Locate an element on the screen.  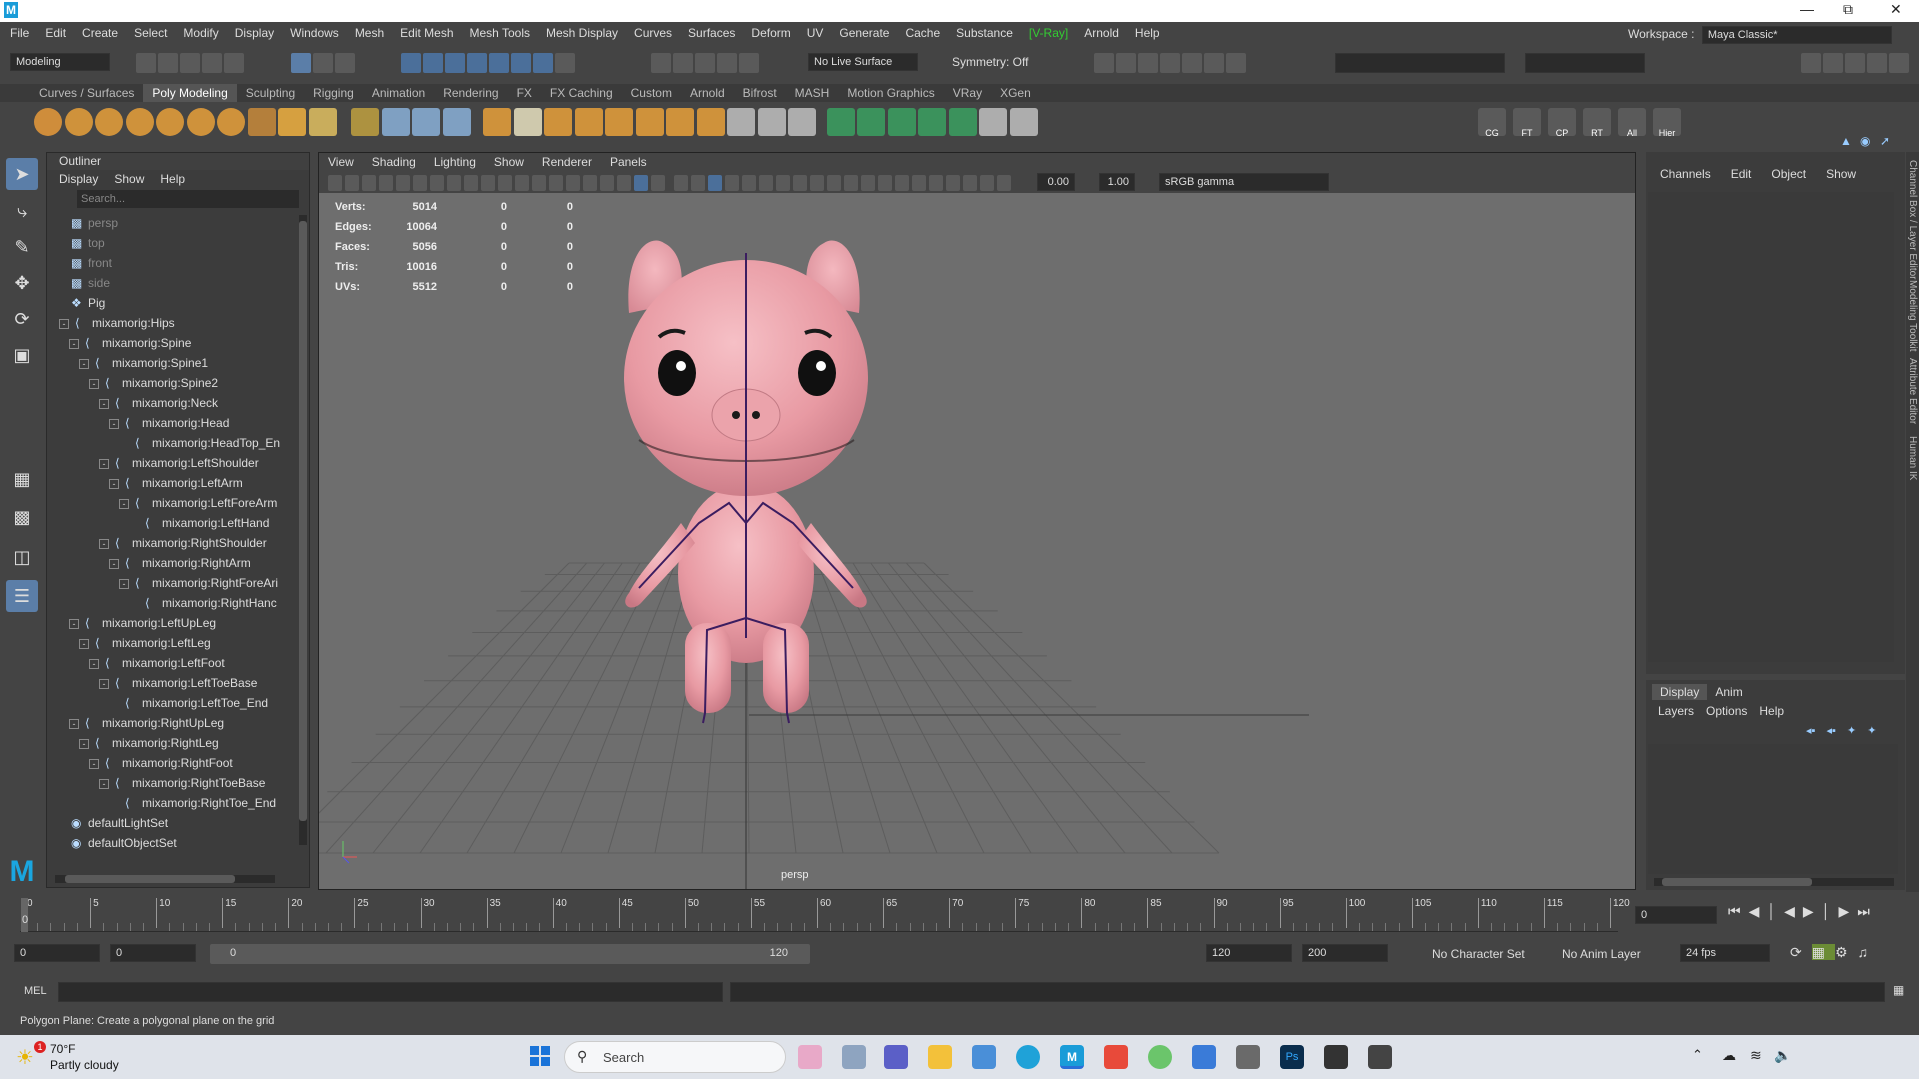
viewport-menu-shading: Shading is located at coordinates (394, 162).